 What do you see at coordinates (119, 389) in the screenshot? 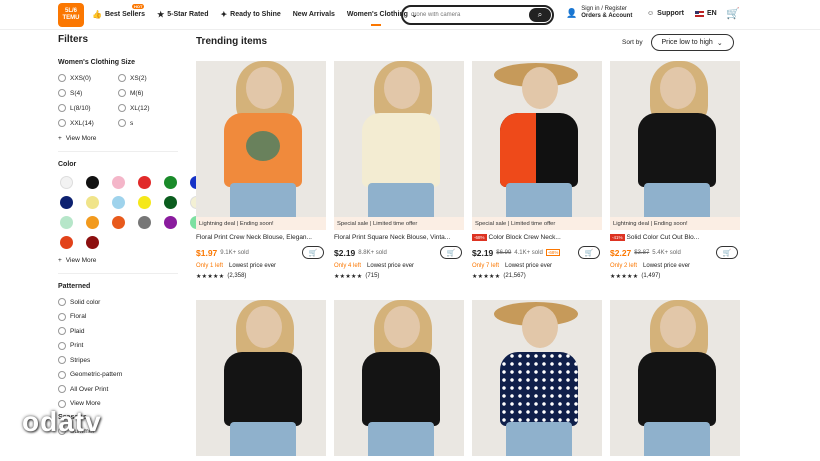
I see `pattern-option: All Over Print` at bounding box center [119, 389].